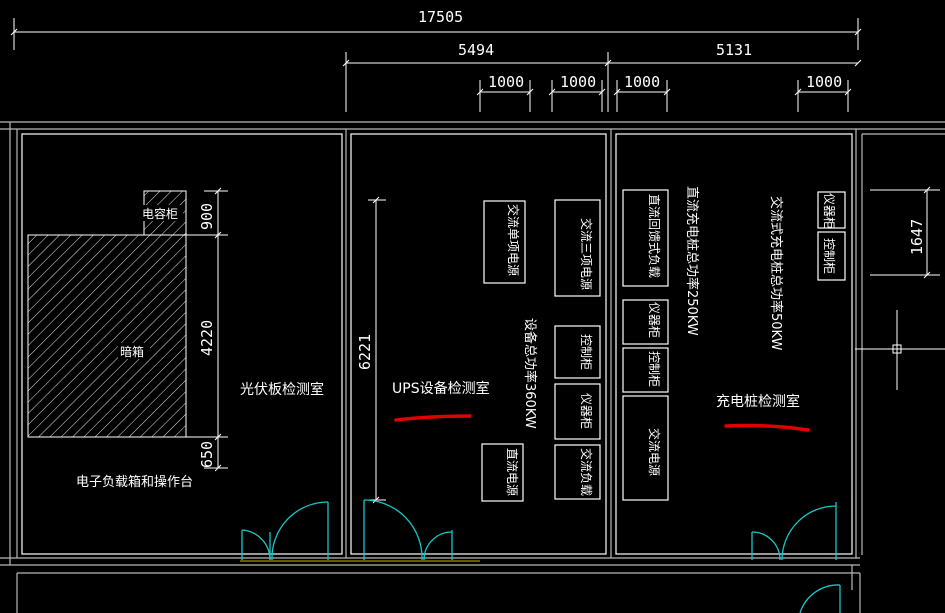 This screenshot has height=613, width=945. What do you see at coordinates (504, 242) in the screenshot?
I see `ac-single-phase-box: 交流单项电源` at bounding box center [504, 242].